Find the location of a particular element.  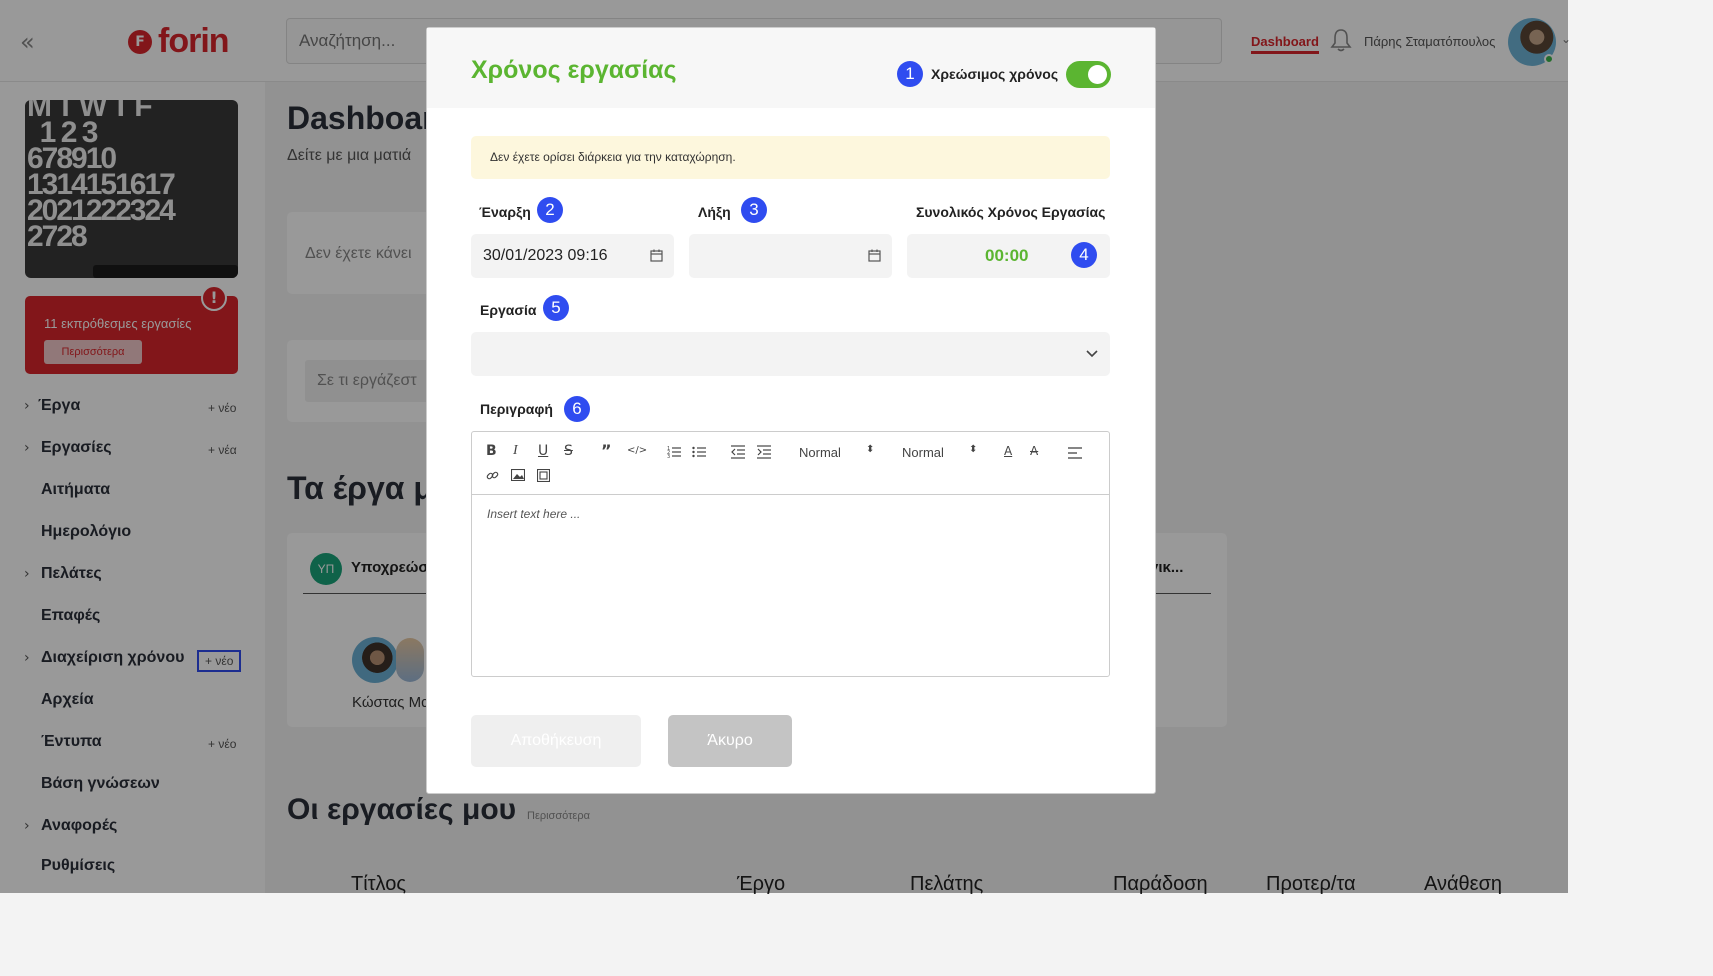

task-select is located at coordinates (790, 354).